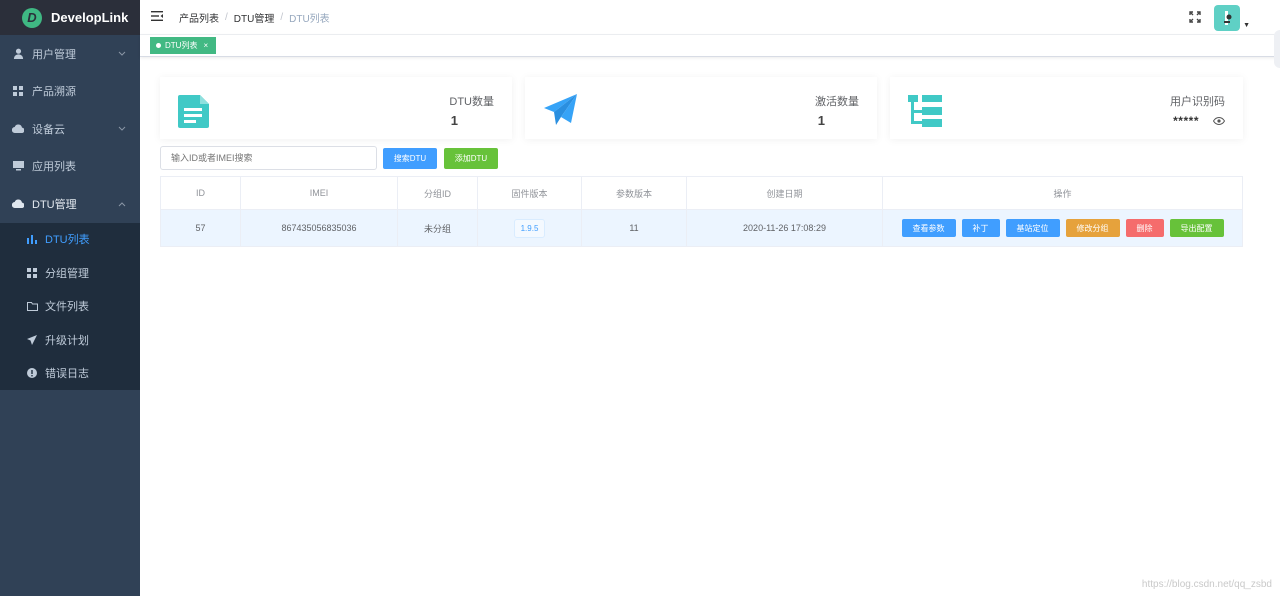 The width and height of the screenshot is (1280, 596). What do you see at coordinates (319, 193) in the screenshot?
I see `column-header-imei: IMEI` at bounding box center [319, 193].